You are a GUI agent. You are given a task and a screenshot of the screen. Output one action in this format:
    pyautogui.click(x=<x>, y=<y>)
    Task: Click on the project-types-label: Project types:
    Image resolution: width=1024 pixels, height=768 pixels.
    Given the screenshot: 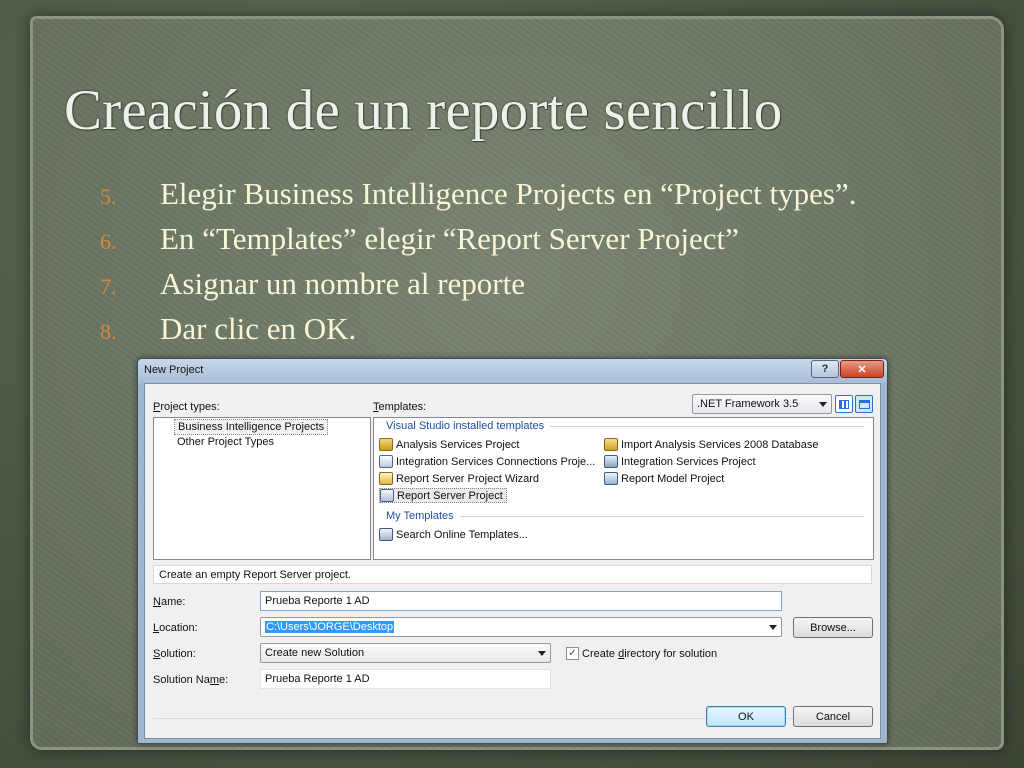 What is the action you would take?
    pyautogui.click(x=186, y=407)
    